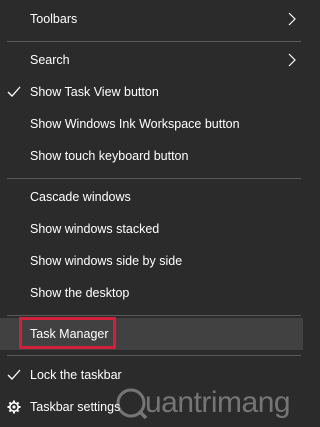 The height and width of the screenshot is (427, 320). I want to click on menu-item-label: Show Task View button, so click(94, 92).